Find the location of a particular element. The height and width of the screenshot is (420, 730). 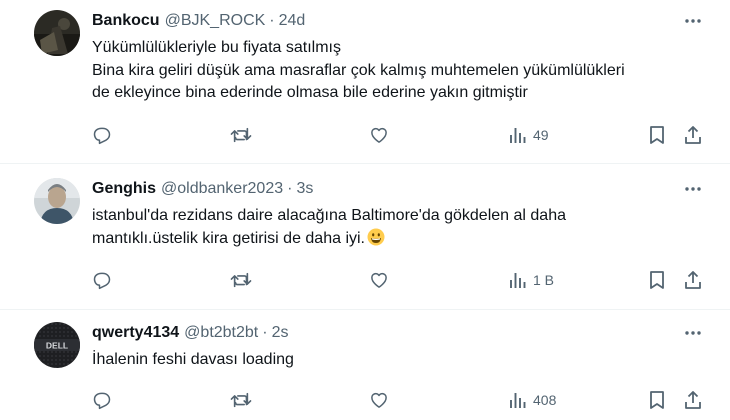

tweet-header: Genghis @oldbanker2023 · 3s is located at coordinates (202, 189).